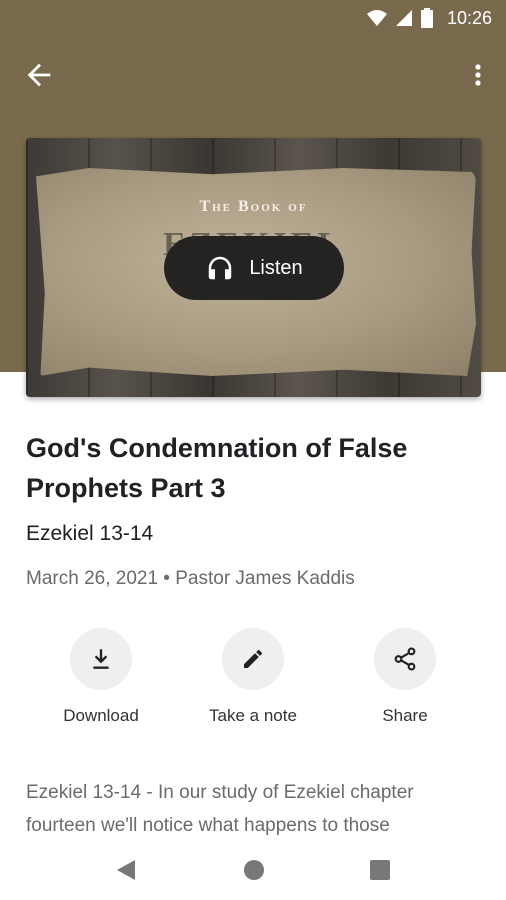 Image resolution: width=506 pixels, height=900 pixels. I want to click on download-circle, so click(101, 659).